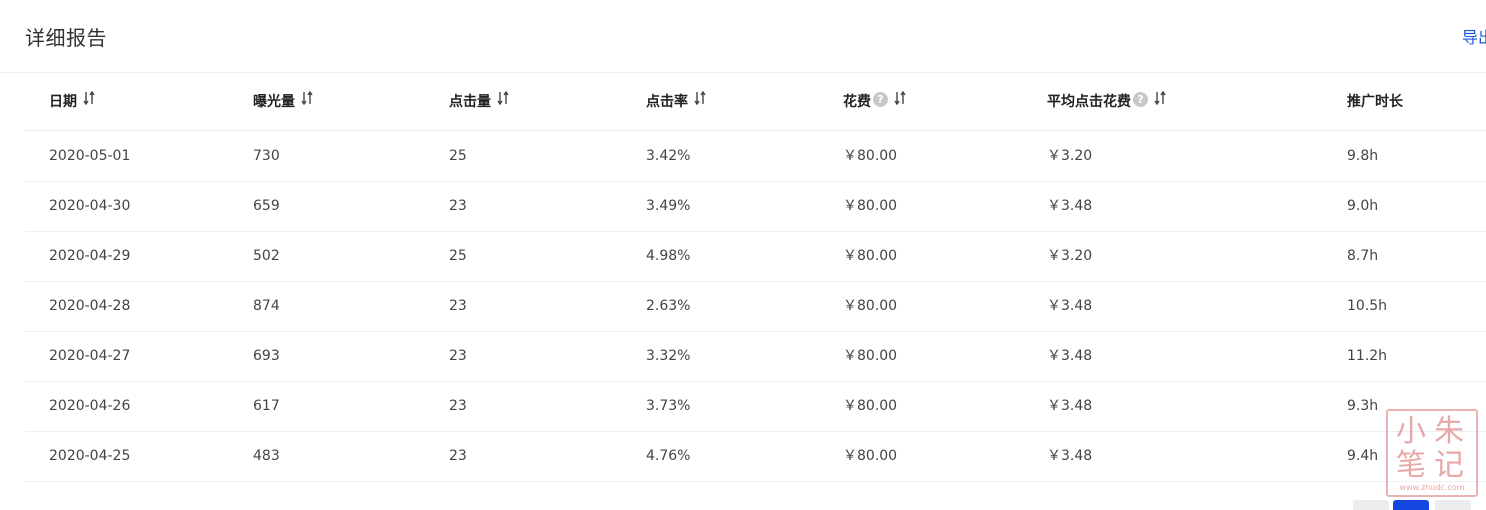  Describe the element at coordinates (266, 256) in the screenshot. I see `cell-impressions: 502` at that location.